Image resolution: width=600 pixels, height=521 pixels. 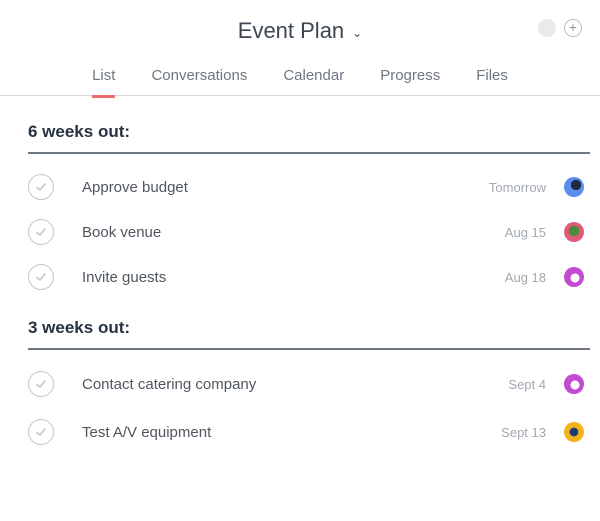 What do you see at coordinates (525, 277) in the screenshot?
I see `task-due-date: Aug 18` at bounding box center [525, 277].